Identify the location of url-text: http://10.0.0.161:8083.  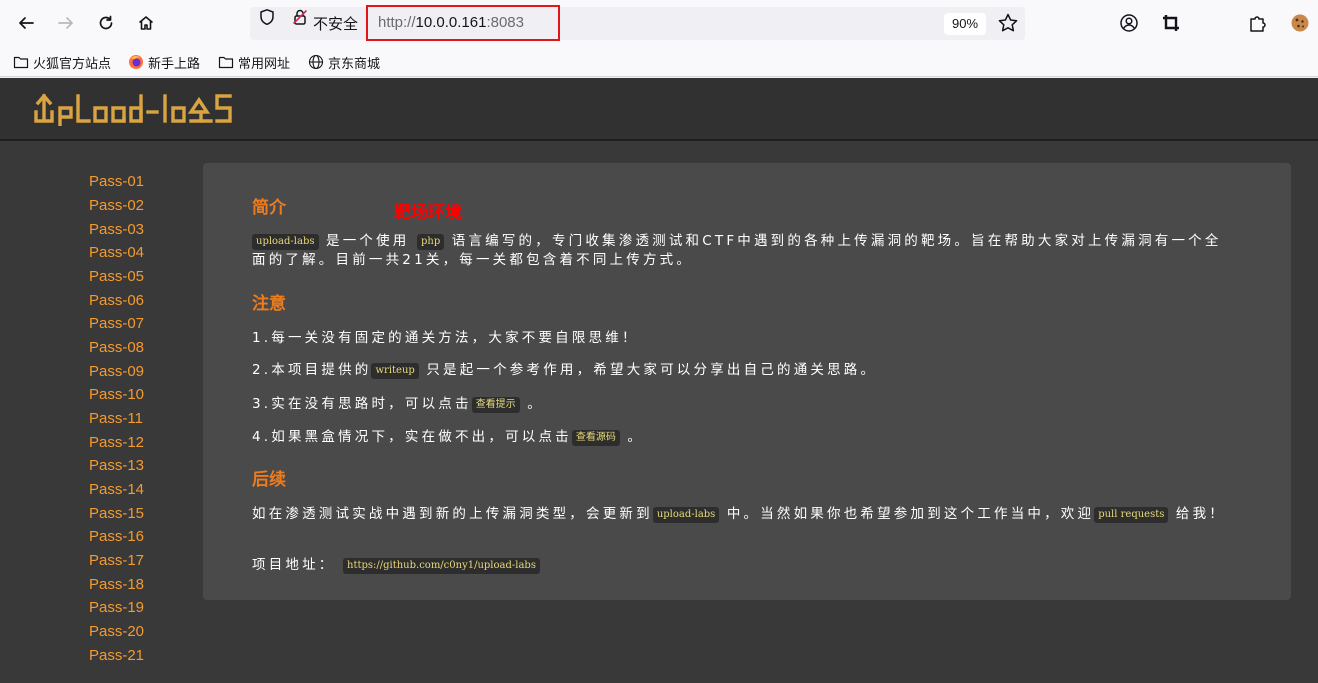
(451, 22).